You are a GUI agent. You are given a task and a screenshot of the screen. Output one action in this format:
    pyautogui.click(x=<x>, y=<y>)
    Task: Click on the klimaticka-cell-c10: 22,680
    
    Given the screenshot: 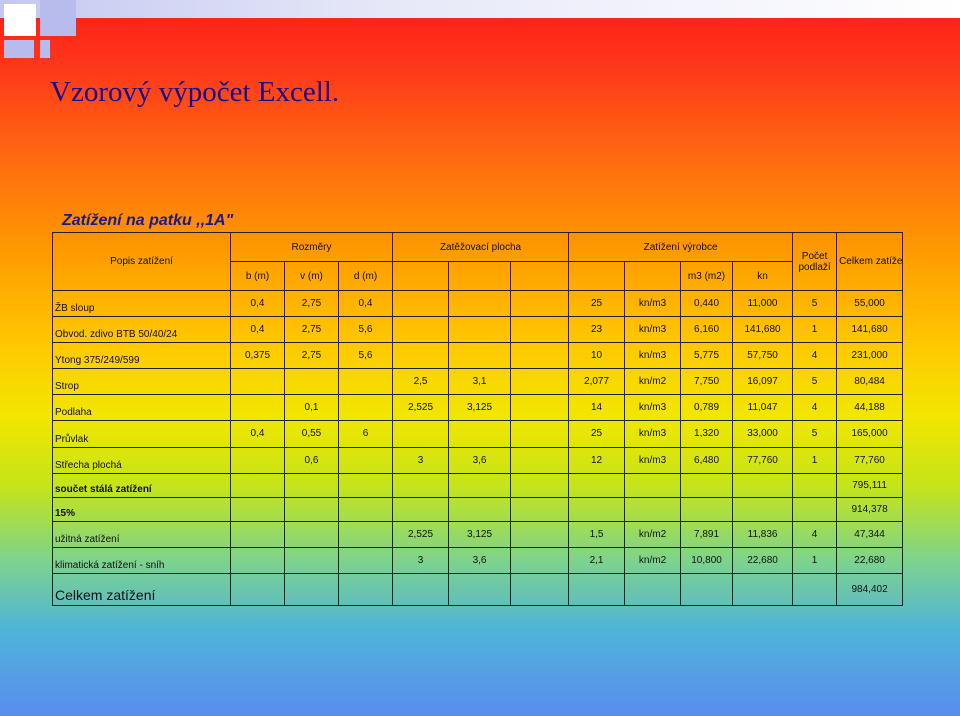 What is the action you would take?
    pyautogui.click(x=763, y=560)
    